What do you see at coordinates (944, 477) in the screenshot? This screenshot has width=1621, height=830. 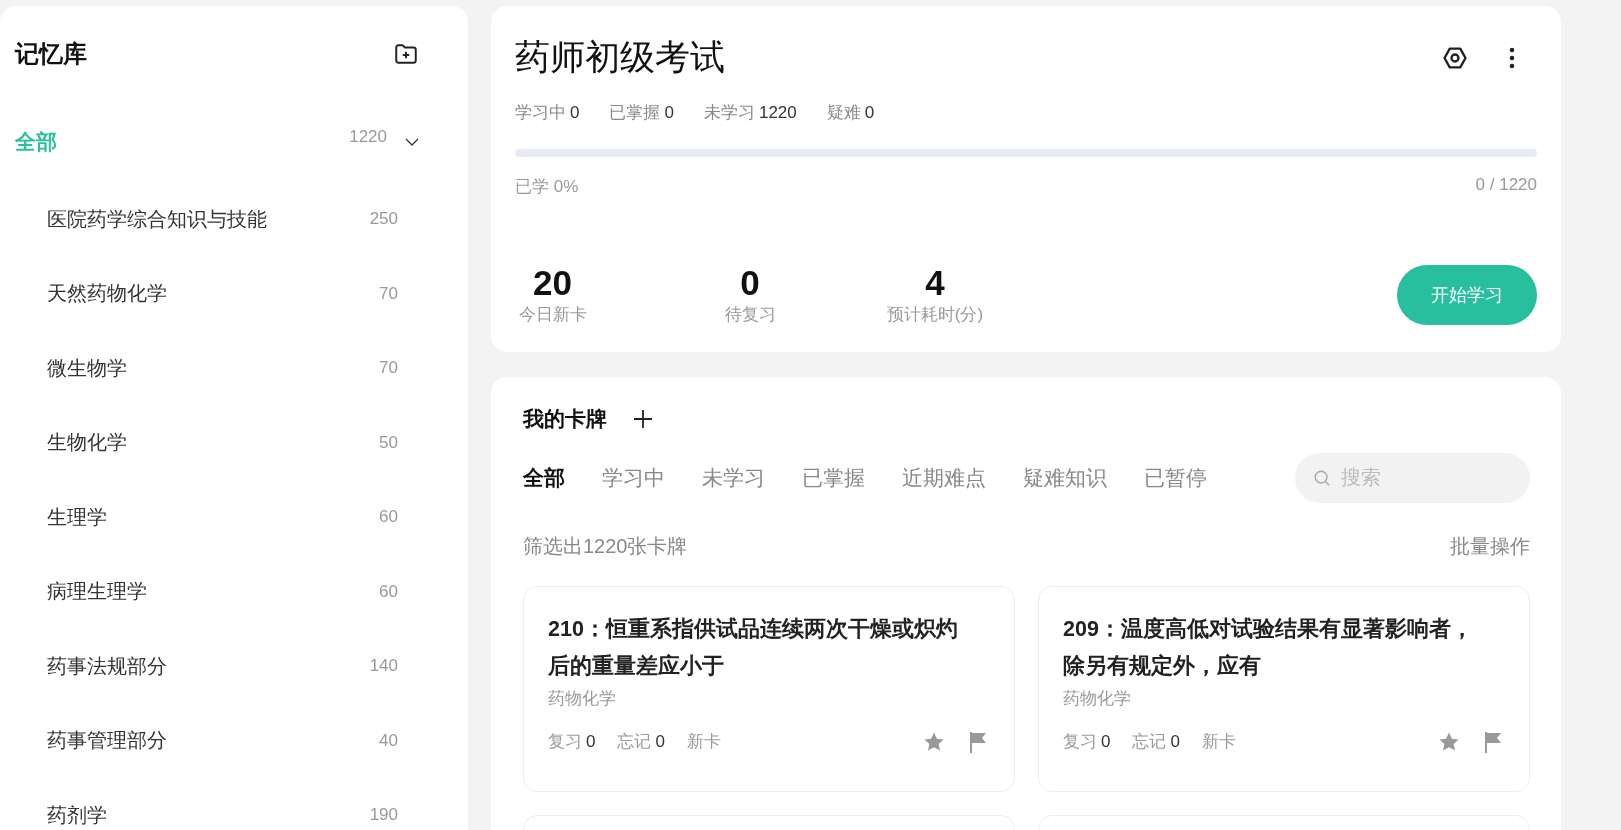 I see `filter-tab: 近期难点` at bounding box center [944, 477].